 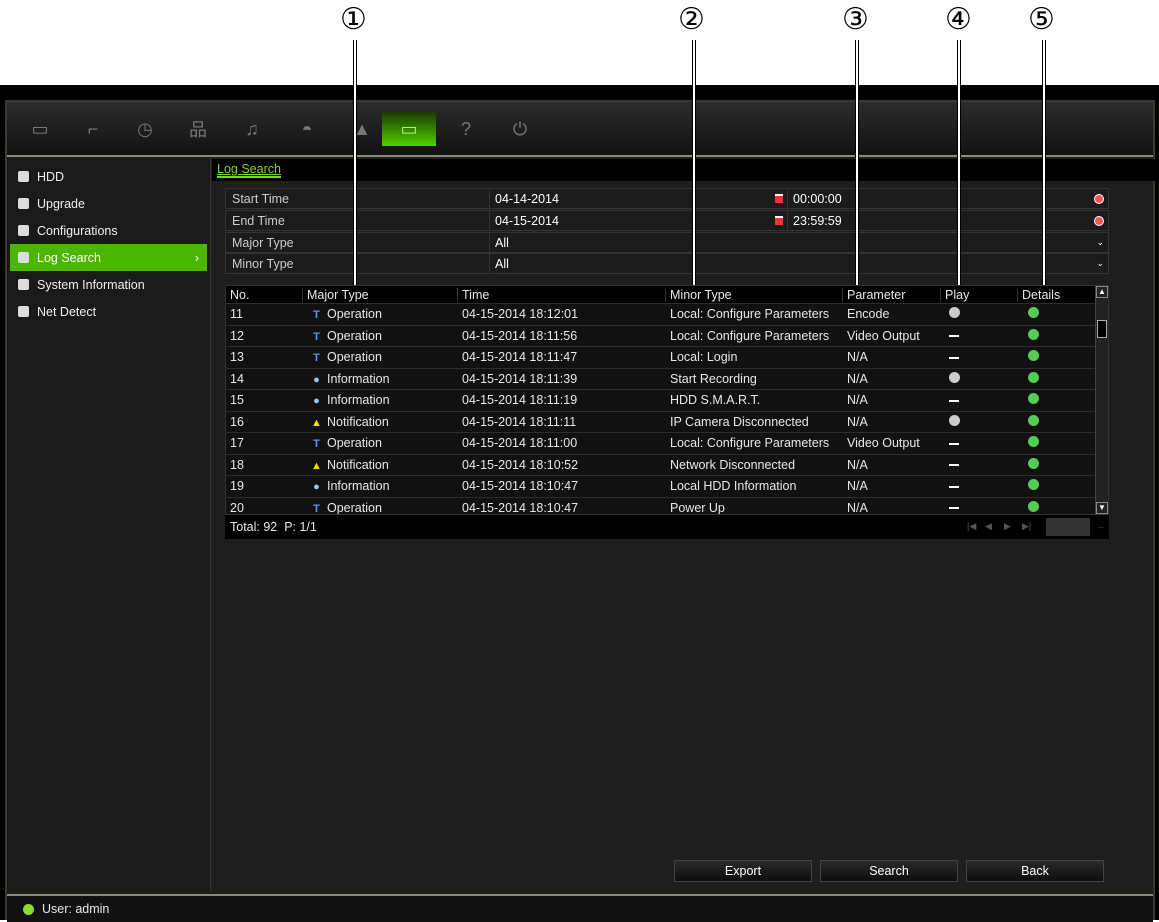 I want to click on export-button: Export, so click(x=743, y=871).